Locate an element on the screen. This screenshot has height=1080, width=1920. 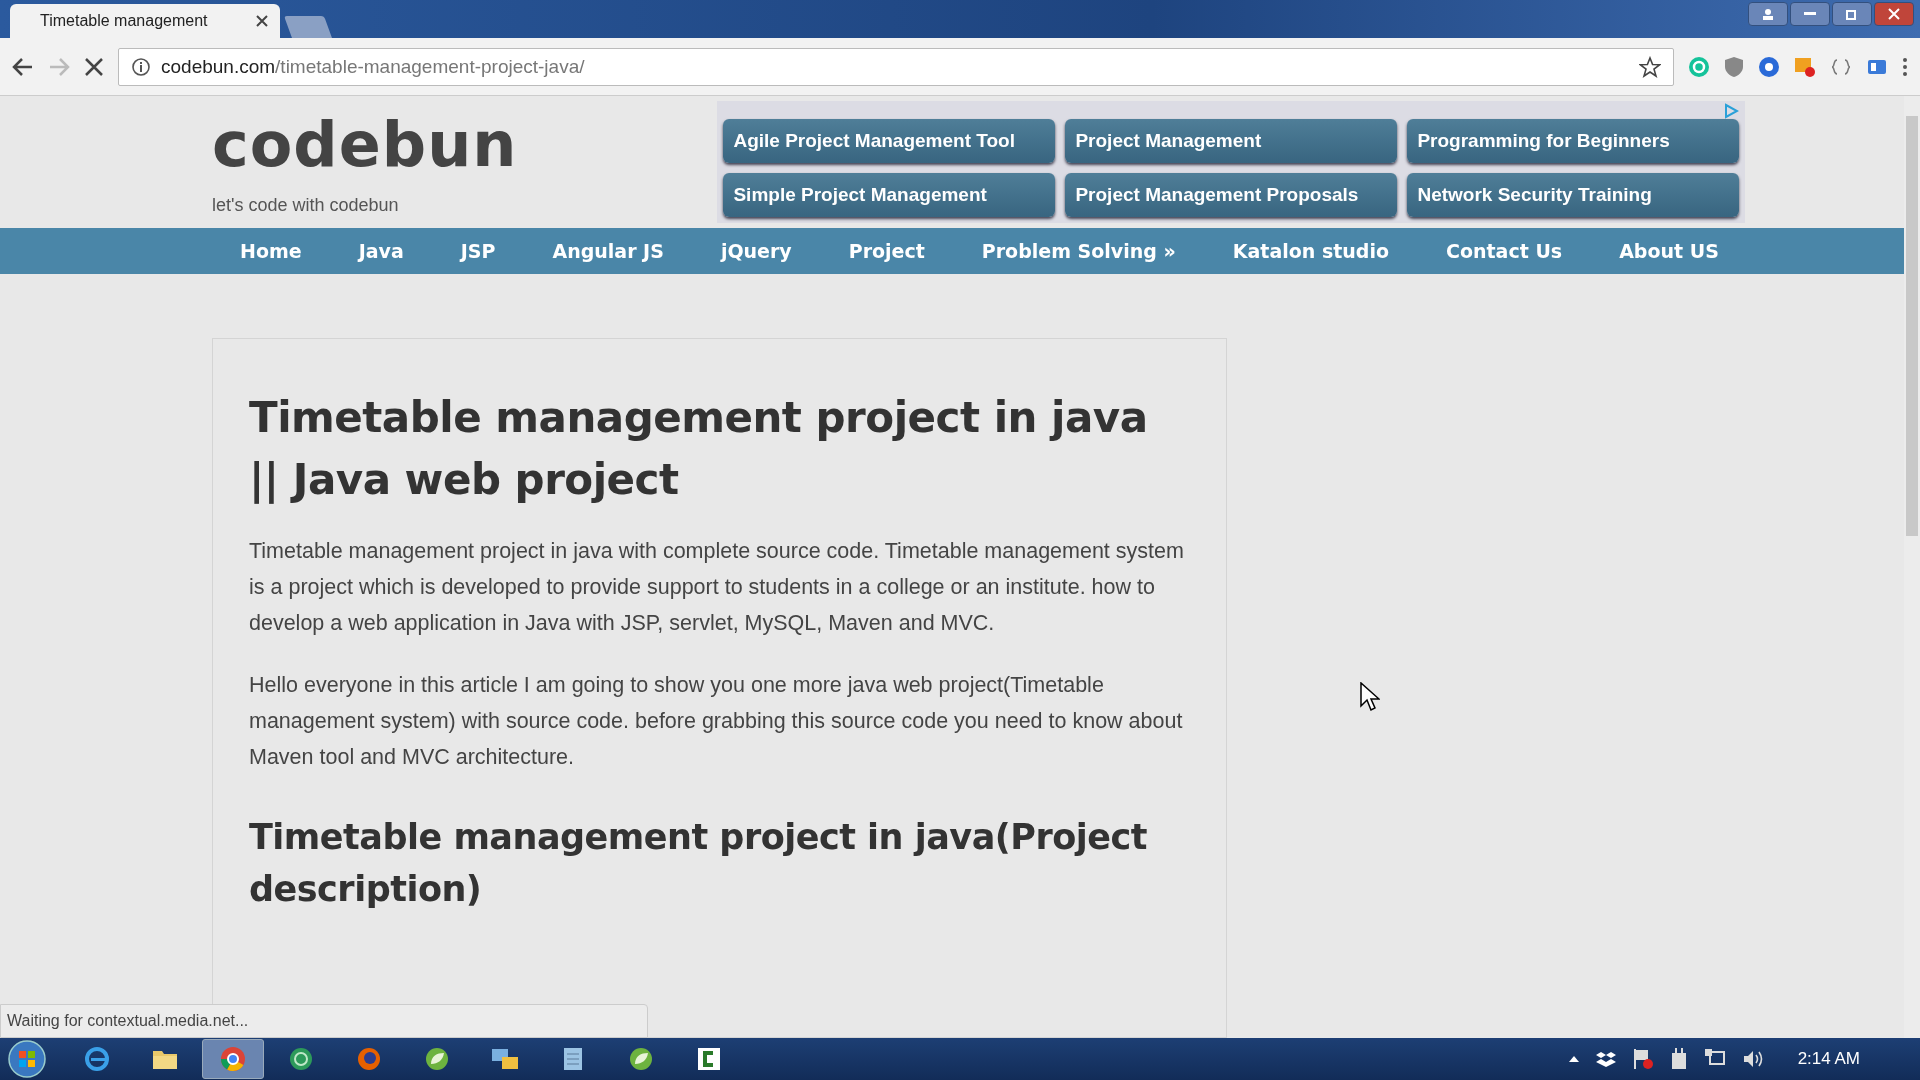
minimize-button is located at coordinates (1810, 14).